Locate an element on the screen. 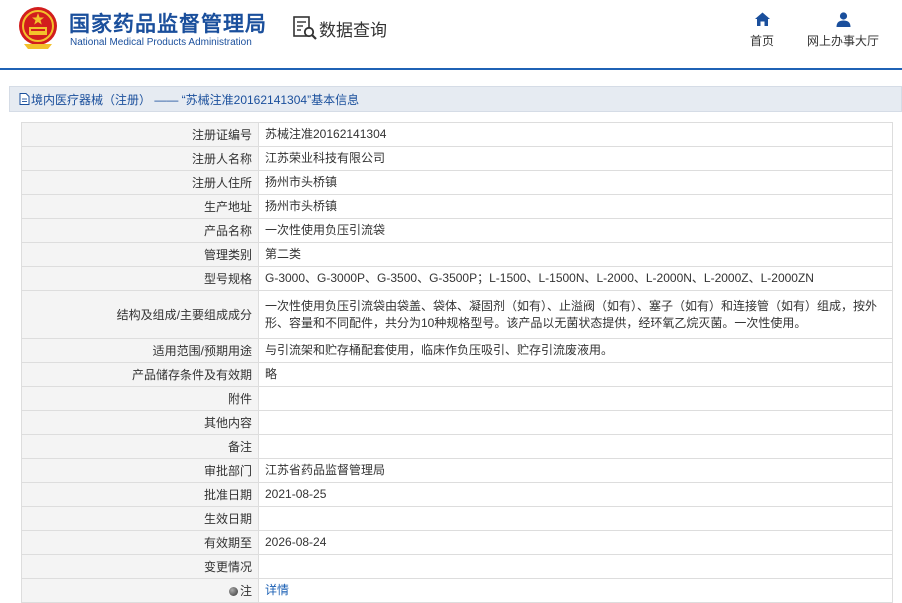 The width and height of the screenshot is (902, 603). nav-home: 首页 is located at coordinates (762, 30).